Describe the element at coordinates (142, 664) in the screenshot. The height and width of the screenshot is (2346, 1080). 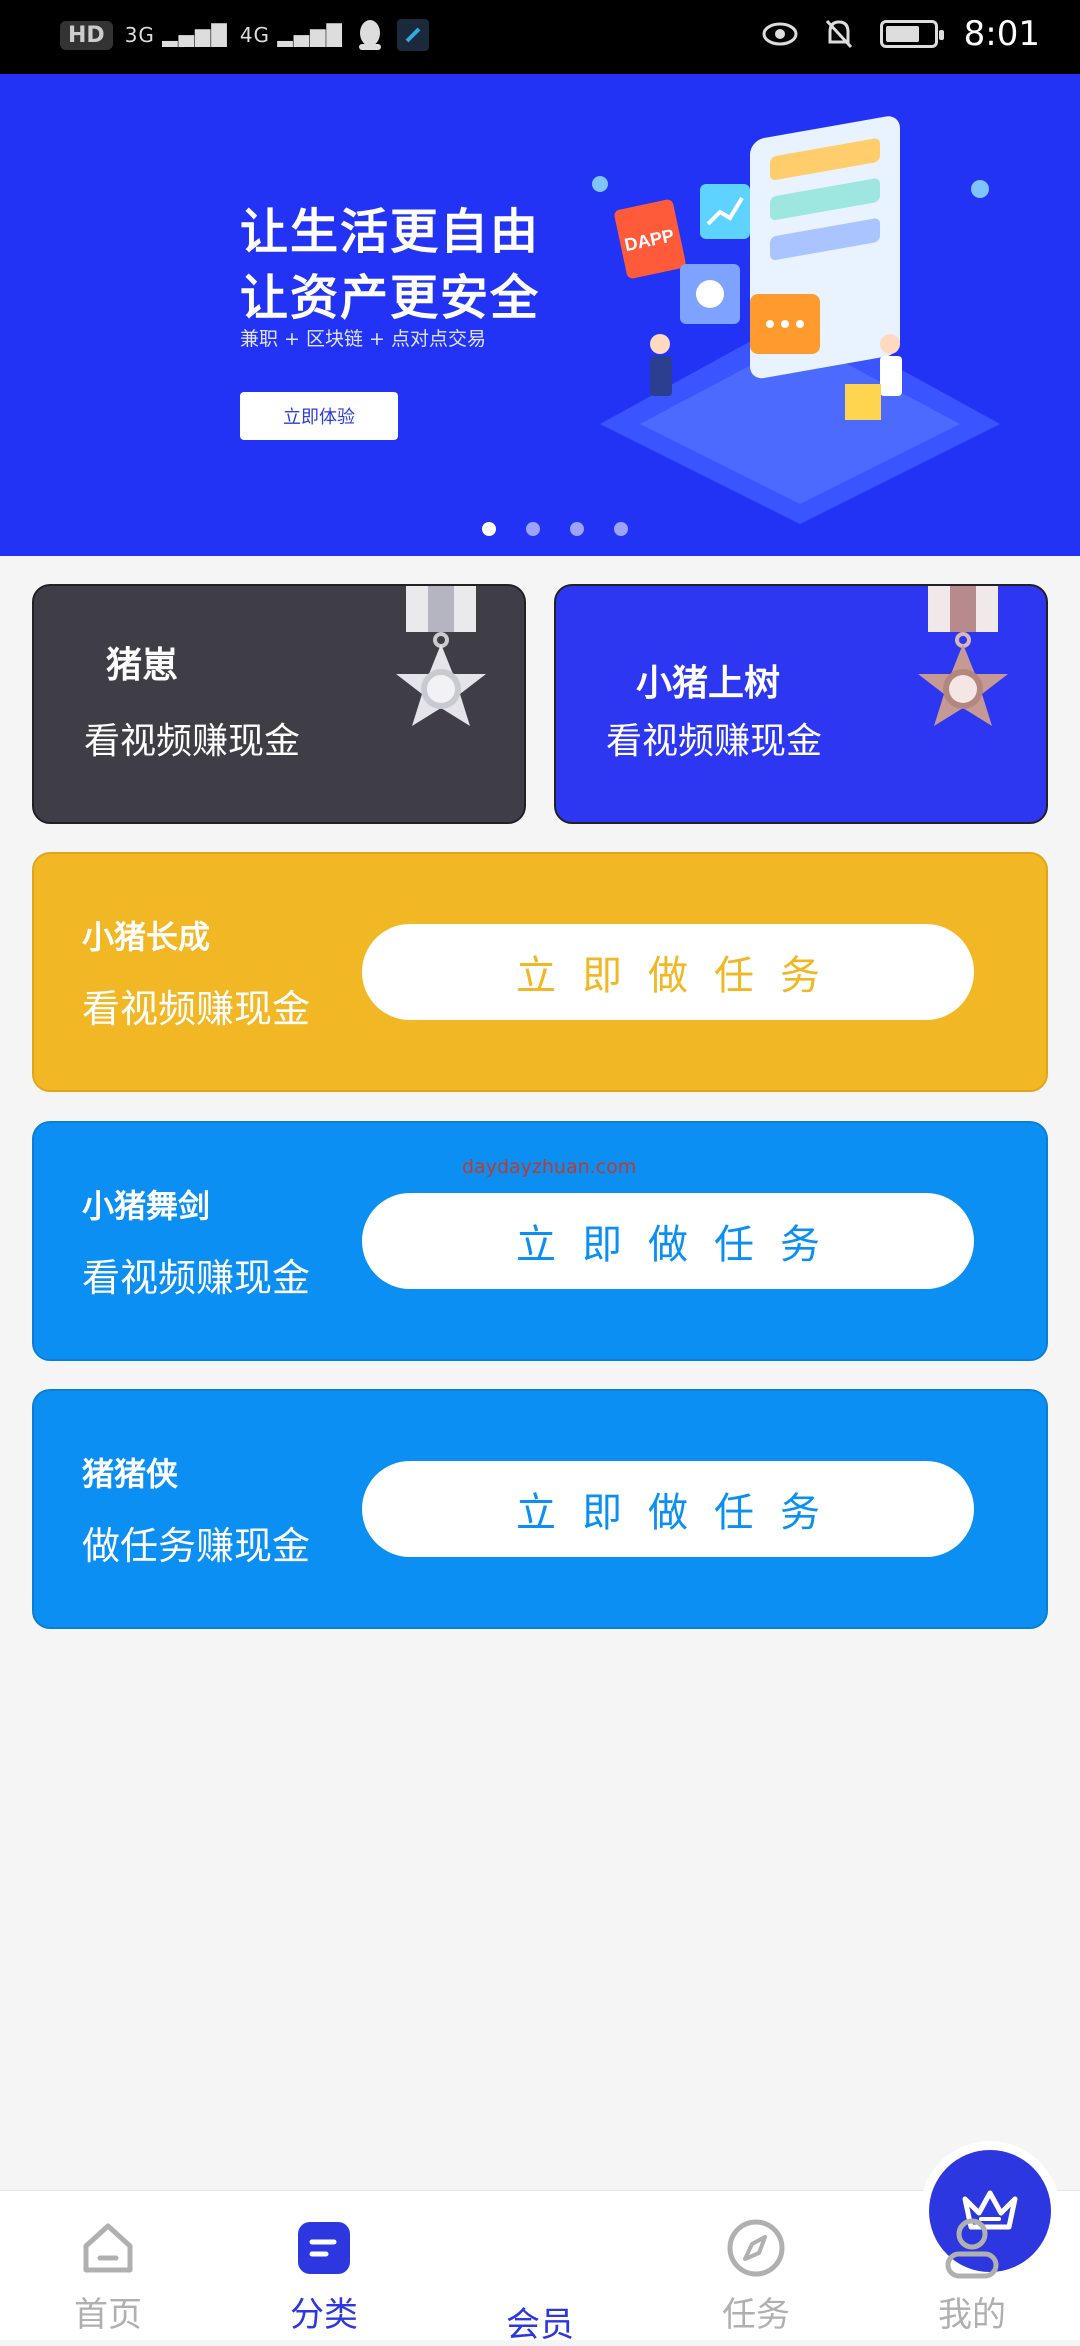
I see `card-title: 猪崽` at that location.